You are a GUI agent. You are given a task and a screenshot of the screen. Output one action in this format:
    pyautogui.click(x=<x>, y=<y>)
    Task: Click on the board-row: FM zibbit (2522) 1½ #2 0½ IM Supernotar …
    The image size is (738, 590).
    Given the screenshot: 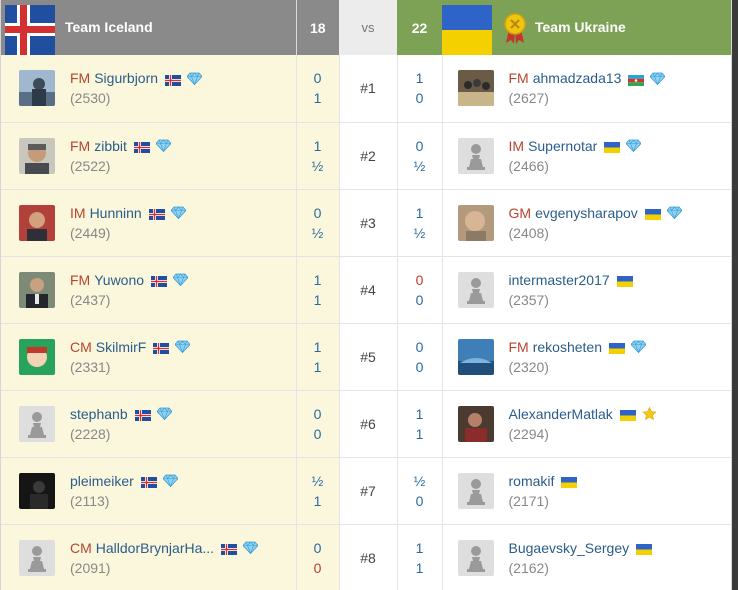 What is the action you would take?
    pyautogui.click(x=366, y=156)
    